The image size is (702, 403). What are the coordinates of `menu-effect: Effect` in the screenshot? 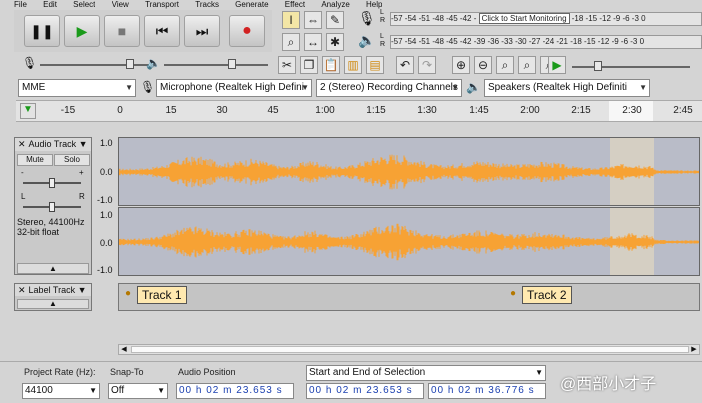 It's located at (295, 4).